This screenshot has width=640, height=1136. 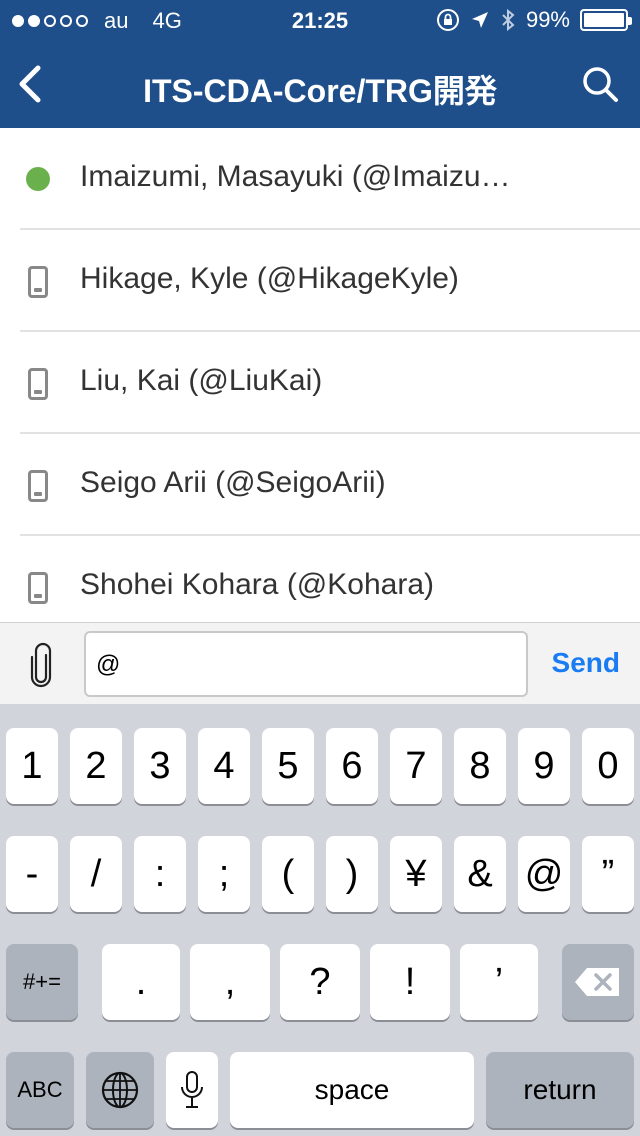 What do you see at coordinates (233, 482) in the screenshot?
I see `member-name: Seigo Arii (@SeigoArii)` at bounding box center [233, 482].